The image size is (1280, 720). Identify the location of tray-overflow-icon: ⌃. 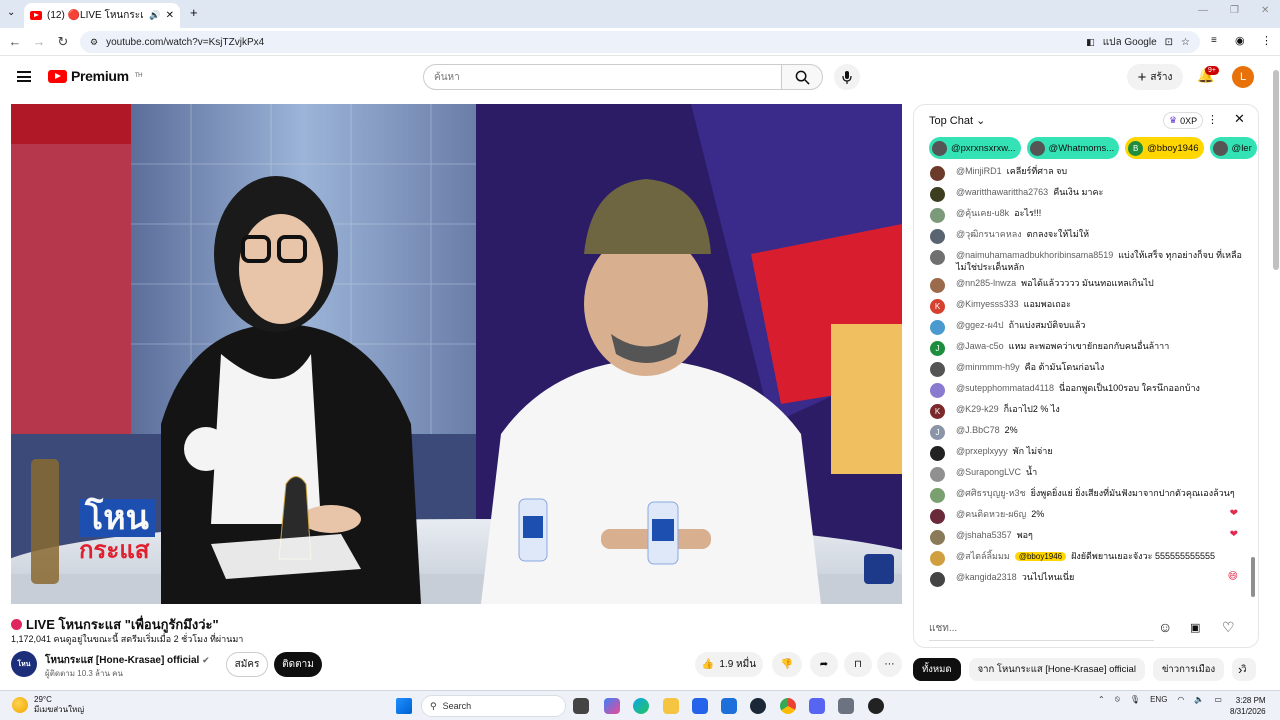
(1101, 699).